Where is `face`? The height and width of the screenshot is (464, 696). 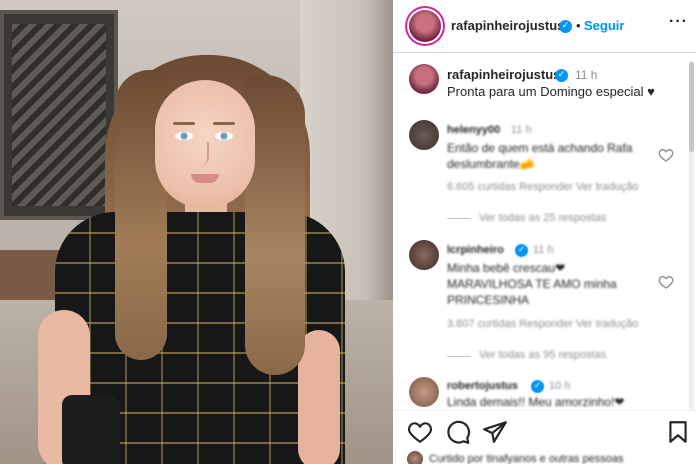
face is located at coordinates (205, 144).